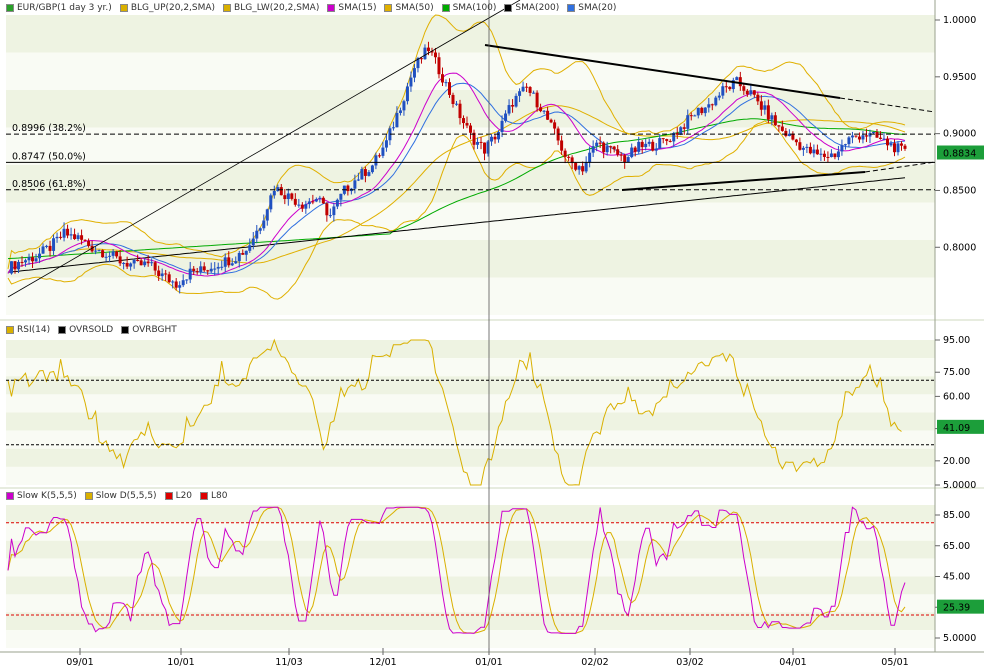 The image size is (984, 670). I want to click on x-tick-label: 05/01, so click(894, 662).